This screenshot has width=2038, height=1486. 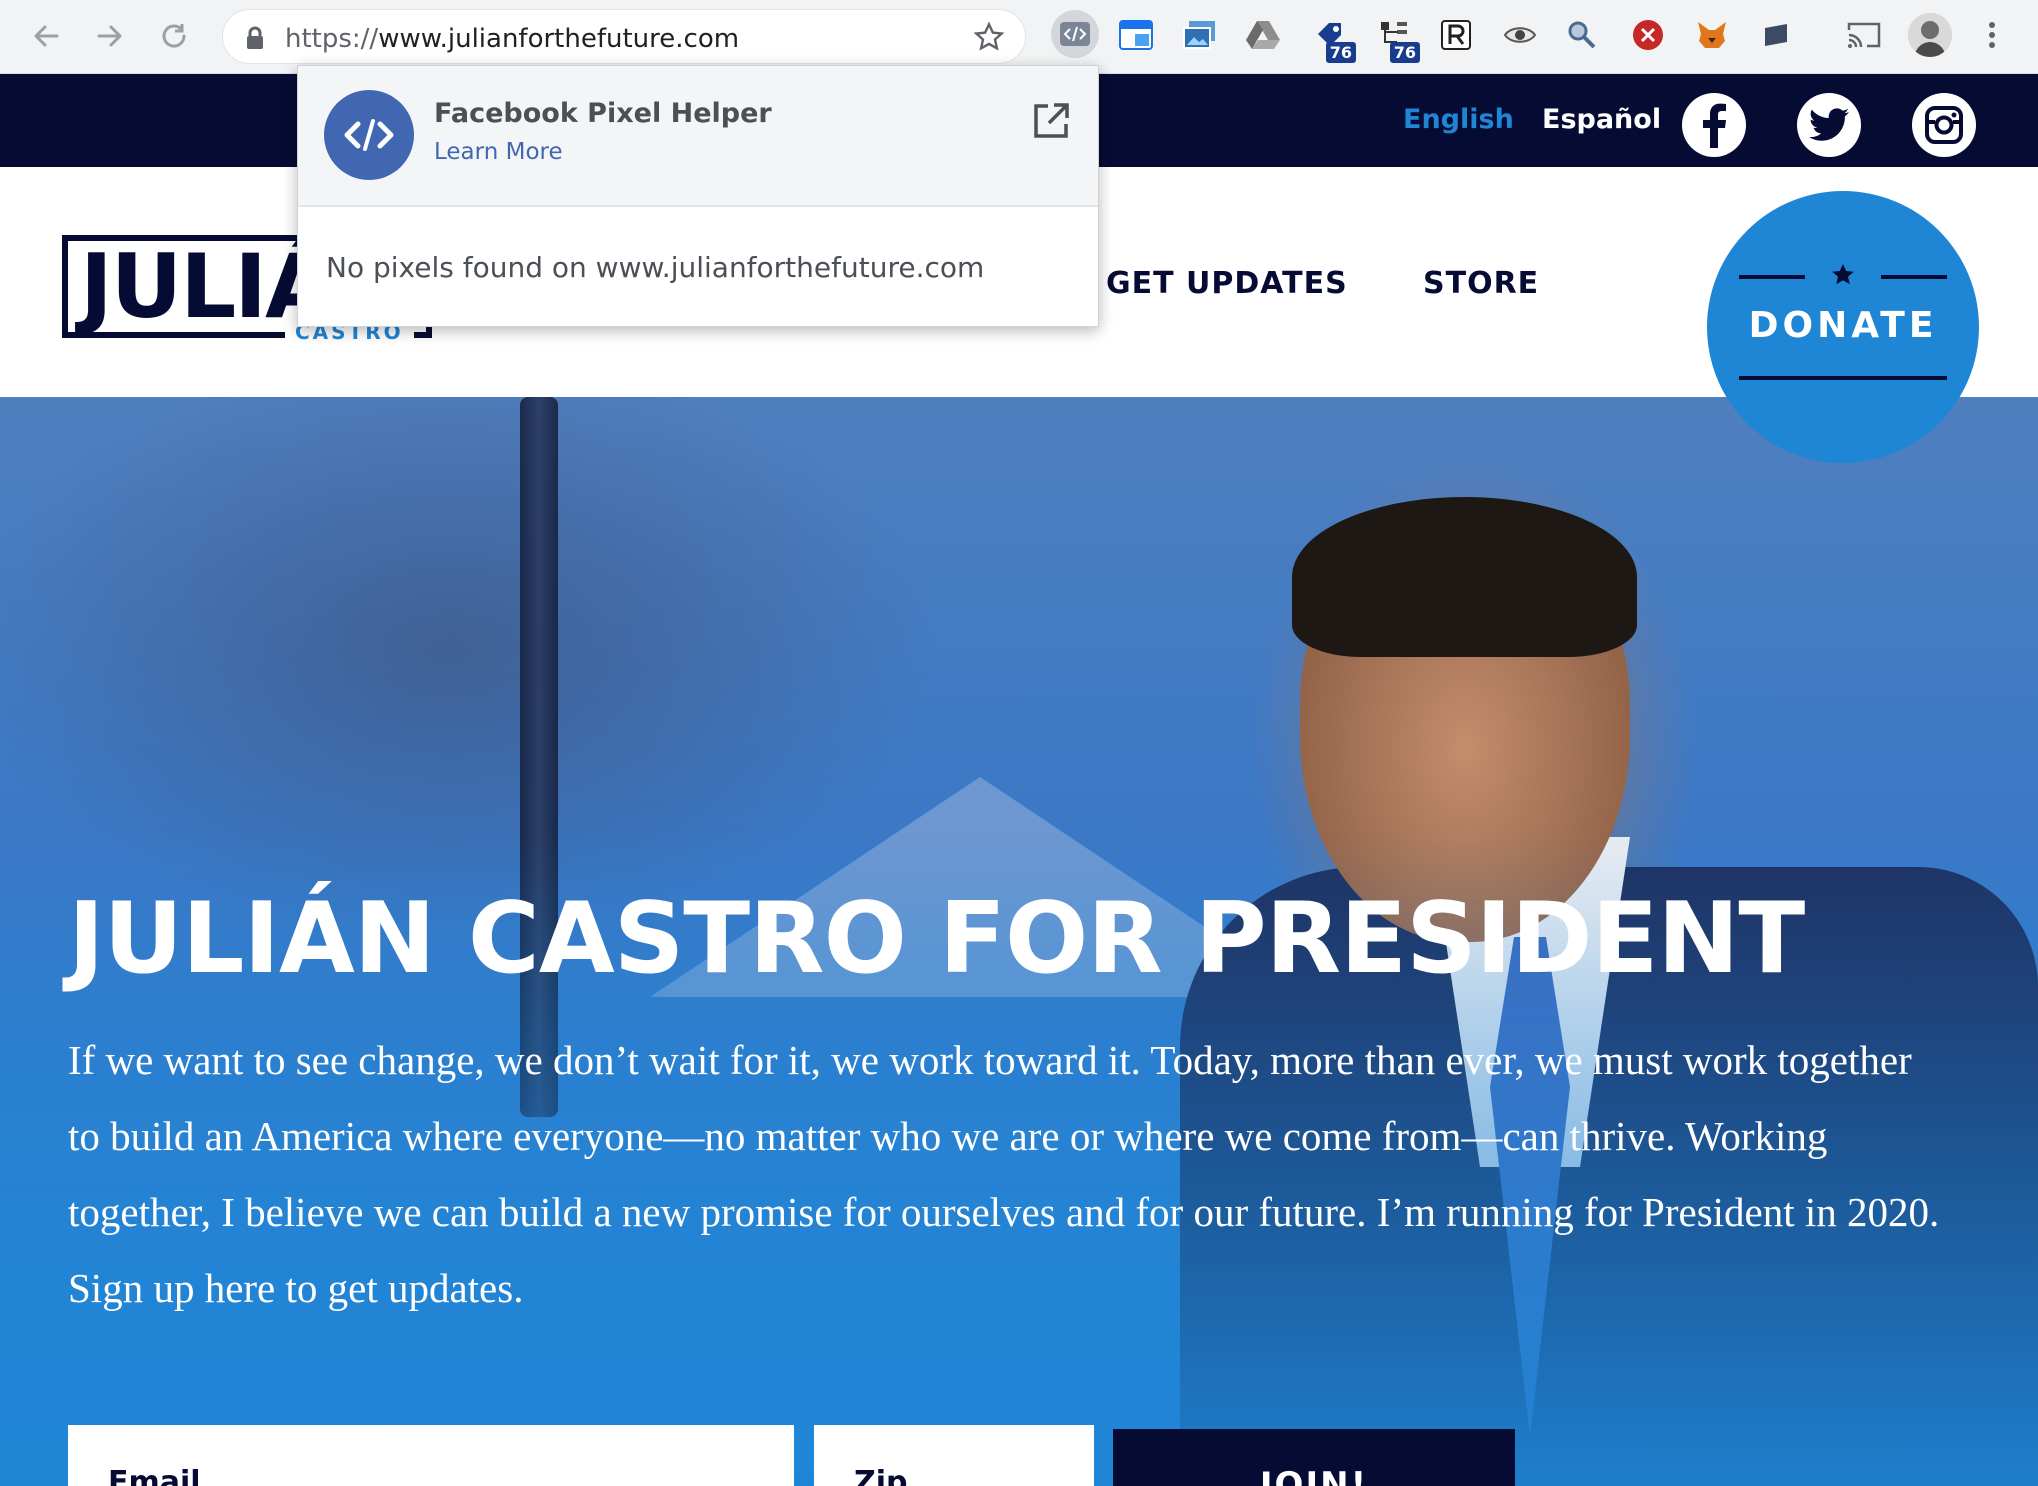 I want to click on zip-field: Zip, so click(x=954, y=1455).